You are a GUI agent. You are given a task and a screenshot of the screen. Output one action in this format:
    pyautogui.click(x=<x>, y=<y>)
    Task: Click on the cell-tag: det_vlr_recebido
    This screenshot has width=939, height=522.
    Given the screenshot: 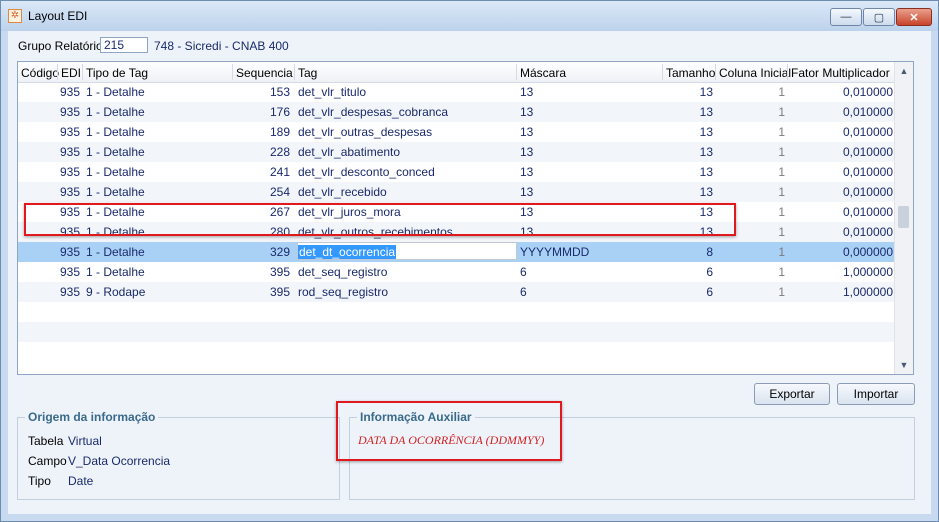 What is the action you would take?
    pyautogui.click(x=342, y=192)
    